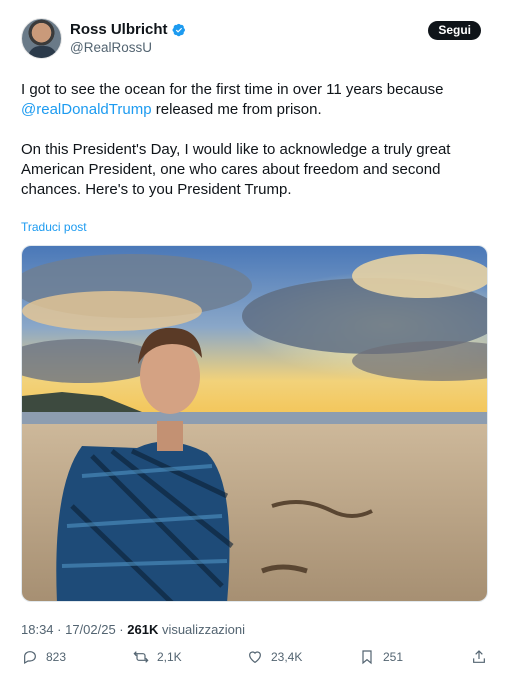 This screenshot has height=682, width=505. I want to click on share-icon, so click(479, 656).